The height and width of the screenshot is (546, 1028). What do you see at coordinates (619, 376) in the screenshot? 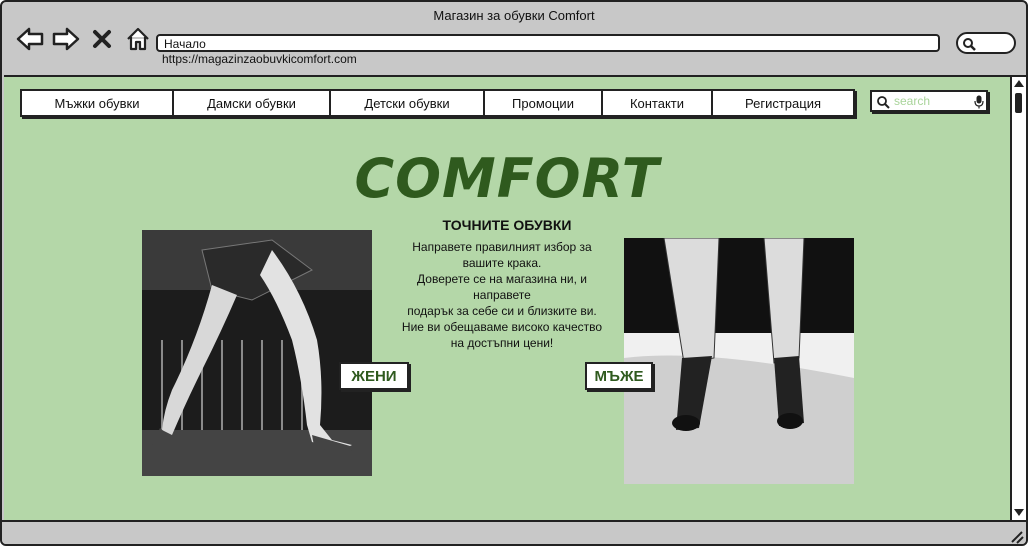
I see `men-button: МЪЖЕ` at bounding box center [619, 376].